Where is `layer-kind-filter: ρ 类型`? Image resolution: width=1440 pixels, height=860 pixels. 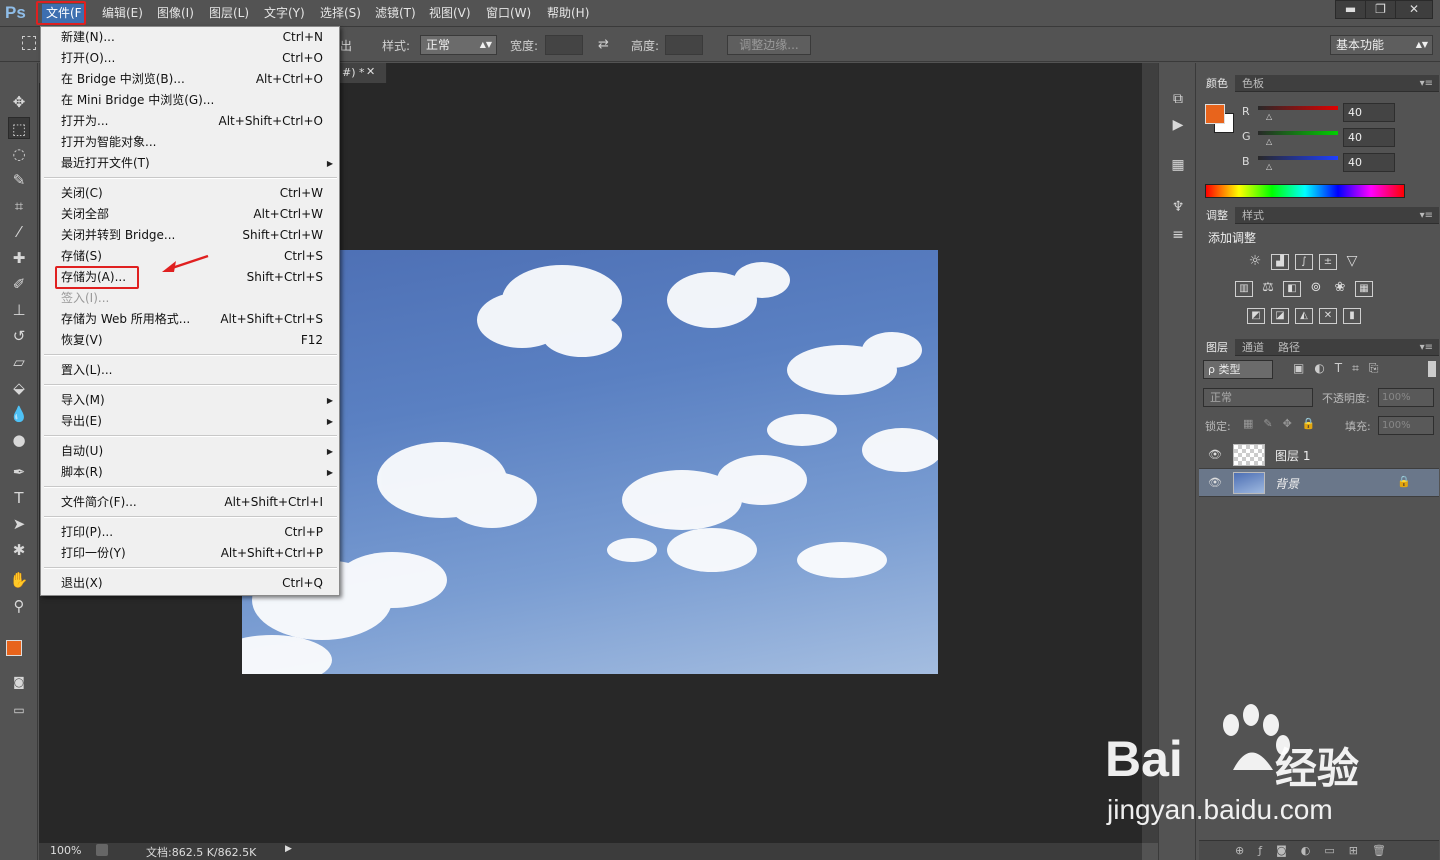
layer-kind-filter: ρ 类型 is located at coordinates (1238, 369).